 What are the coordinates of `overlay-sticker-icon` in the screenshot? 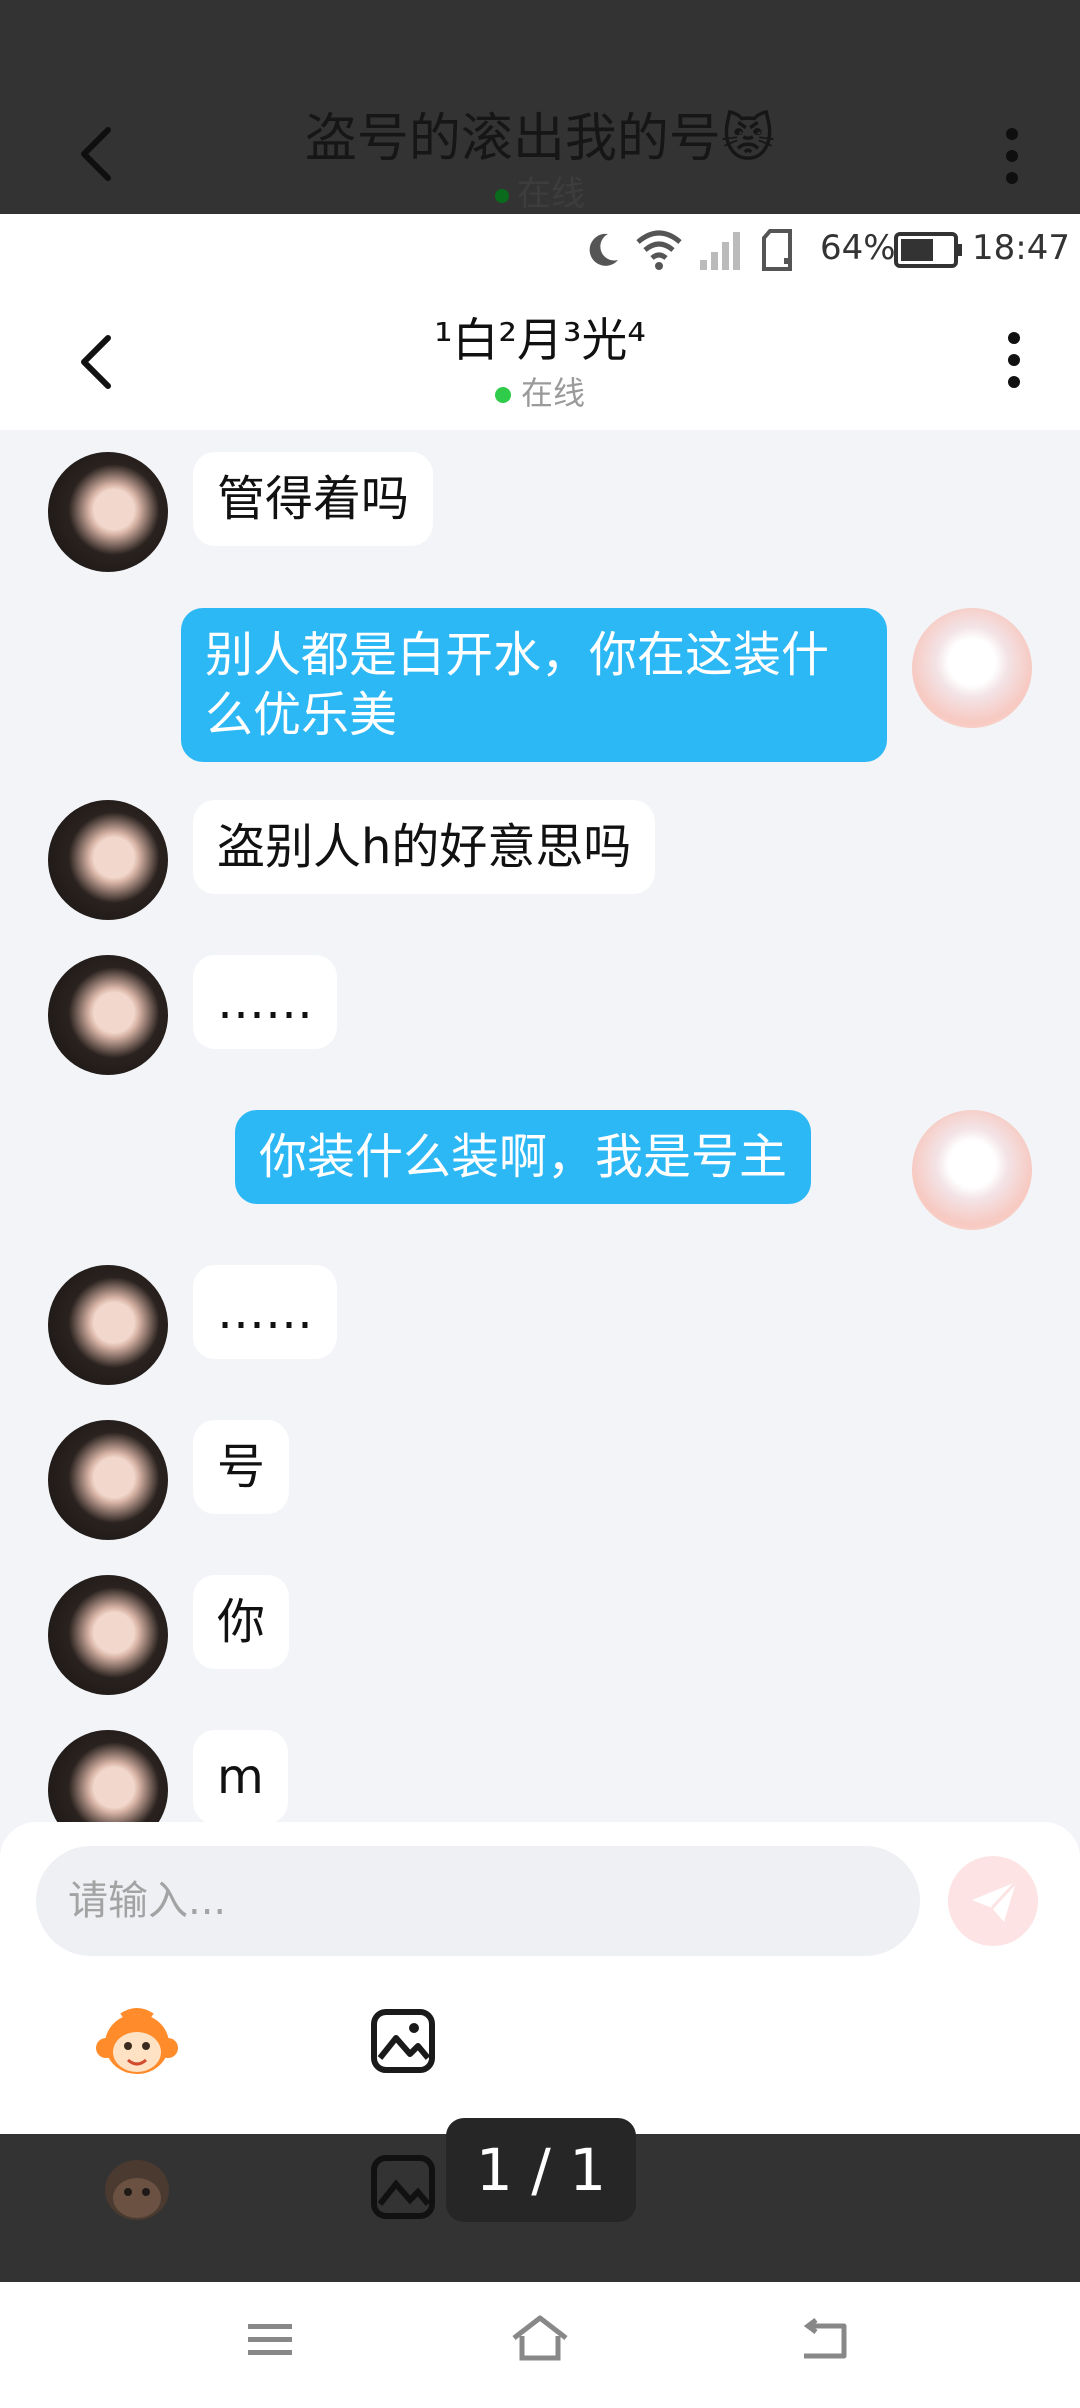 It's located at (137, 2190).